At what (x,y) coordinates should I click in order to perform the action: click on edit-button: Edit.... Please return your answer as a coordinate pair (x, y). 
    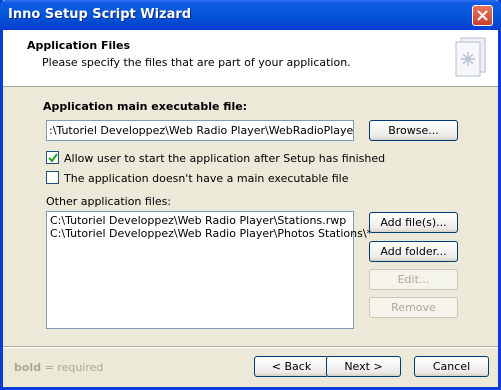
    Looking at the image, I should click on (413, 279).